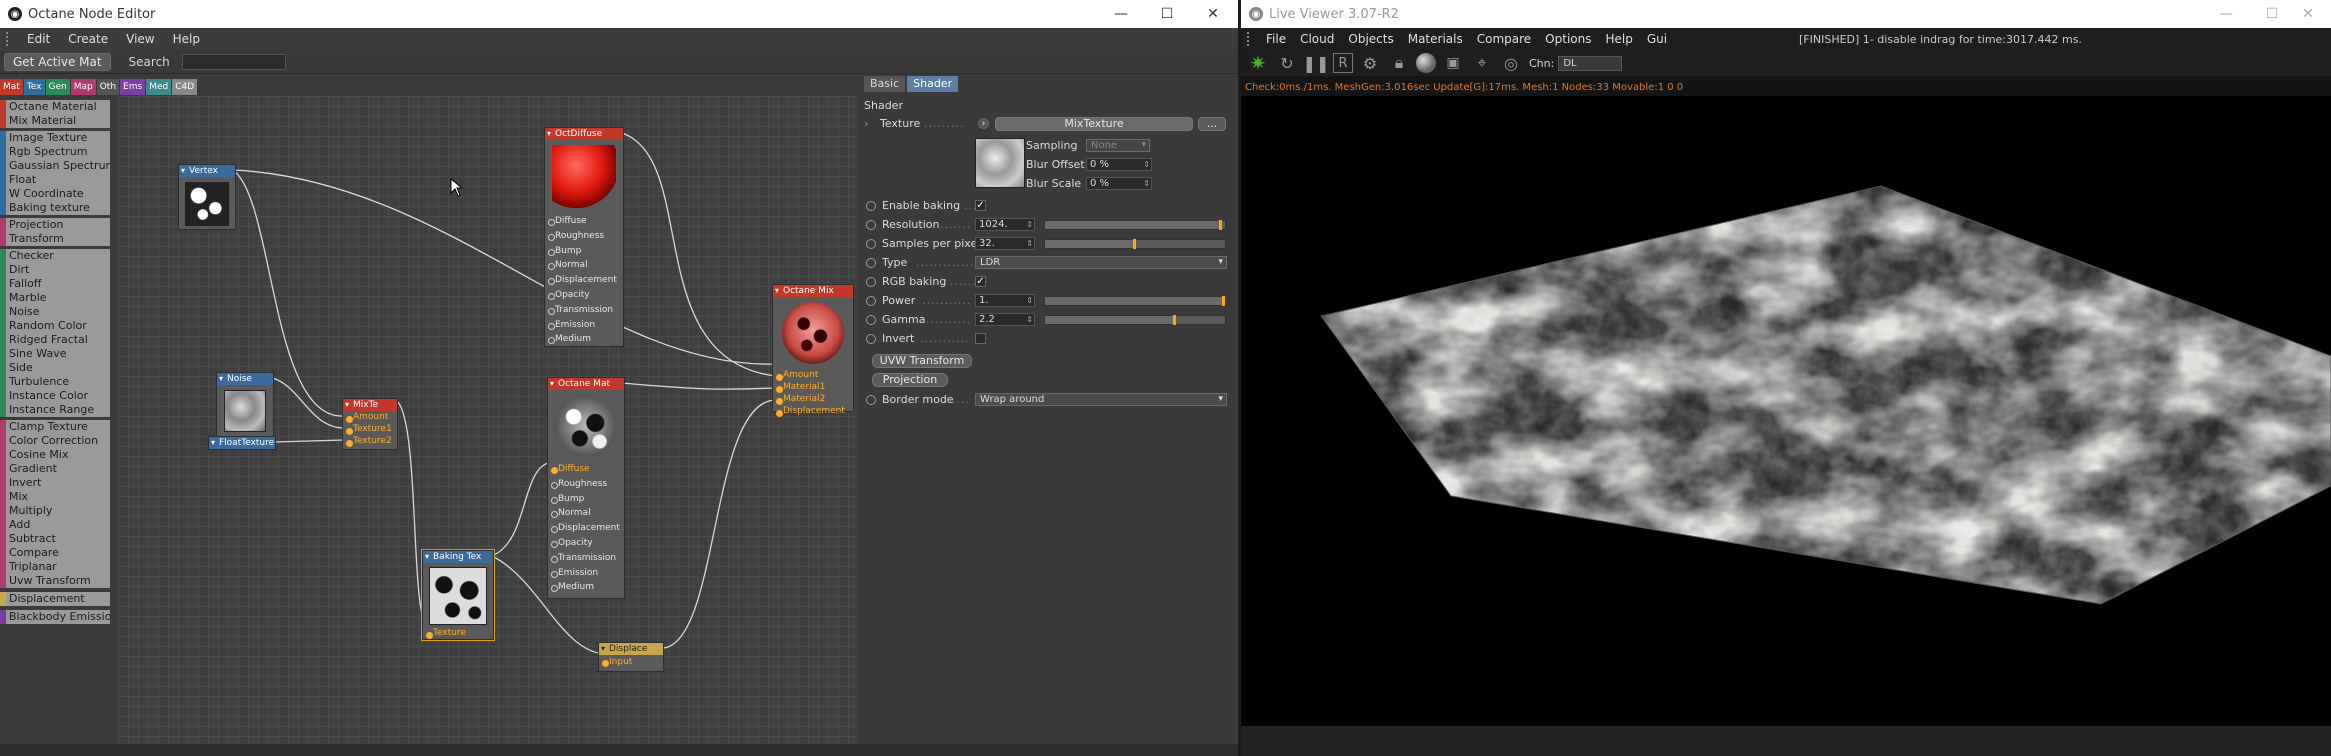 The height and width of the screenshot is (756, 2331). Describe the element at coordinates (1213, 14) in the screenshot. I see `close-icon: ✕` at that location.